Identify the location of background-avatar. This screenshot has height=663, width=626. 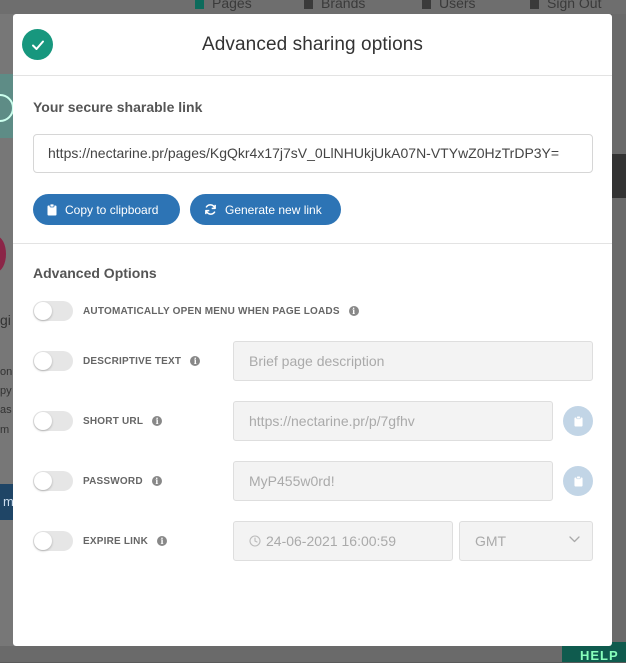
(3, 254).